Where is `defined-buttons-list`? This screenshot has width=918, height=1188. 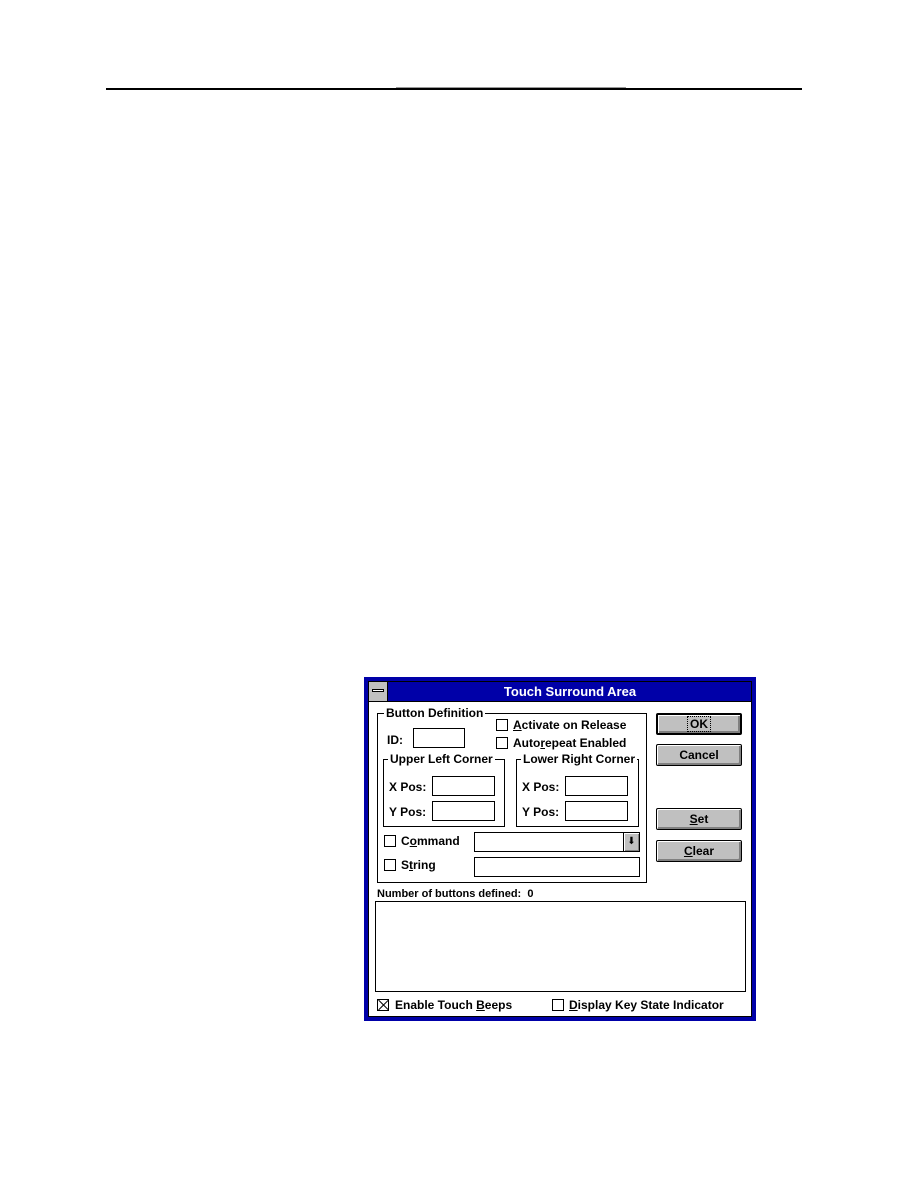
defined-buttons-list is located at coordinates (560, 946).